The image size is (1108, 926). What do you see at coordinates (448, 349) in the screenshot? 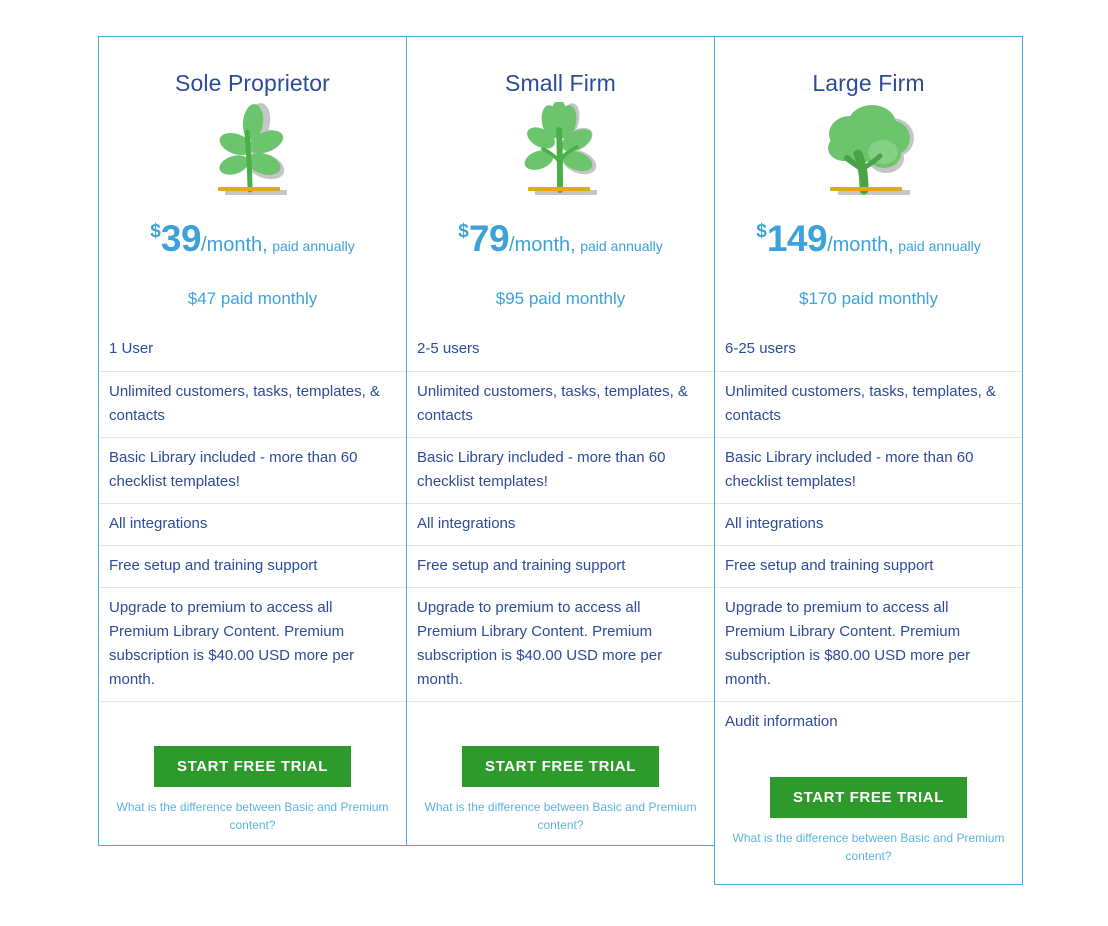
I see `feature-row-users: 2-5 users` at bounding box center [448, 349].